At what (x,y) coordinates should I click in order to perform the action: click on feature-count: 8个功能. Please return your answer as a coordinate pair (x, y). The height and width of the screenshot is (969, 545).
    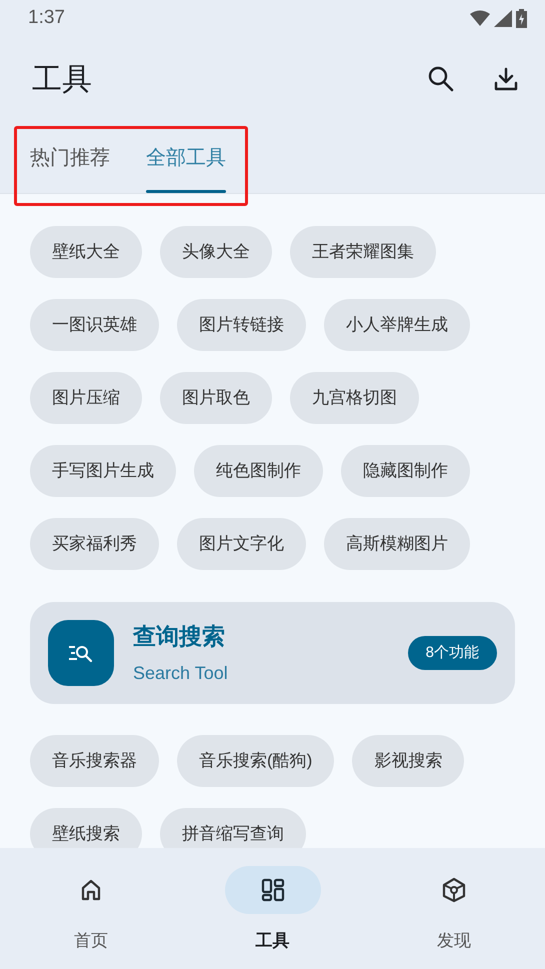
    Looking at the image, I should click on (452, 653).